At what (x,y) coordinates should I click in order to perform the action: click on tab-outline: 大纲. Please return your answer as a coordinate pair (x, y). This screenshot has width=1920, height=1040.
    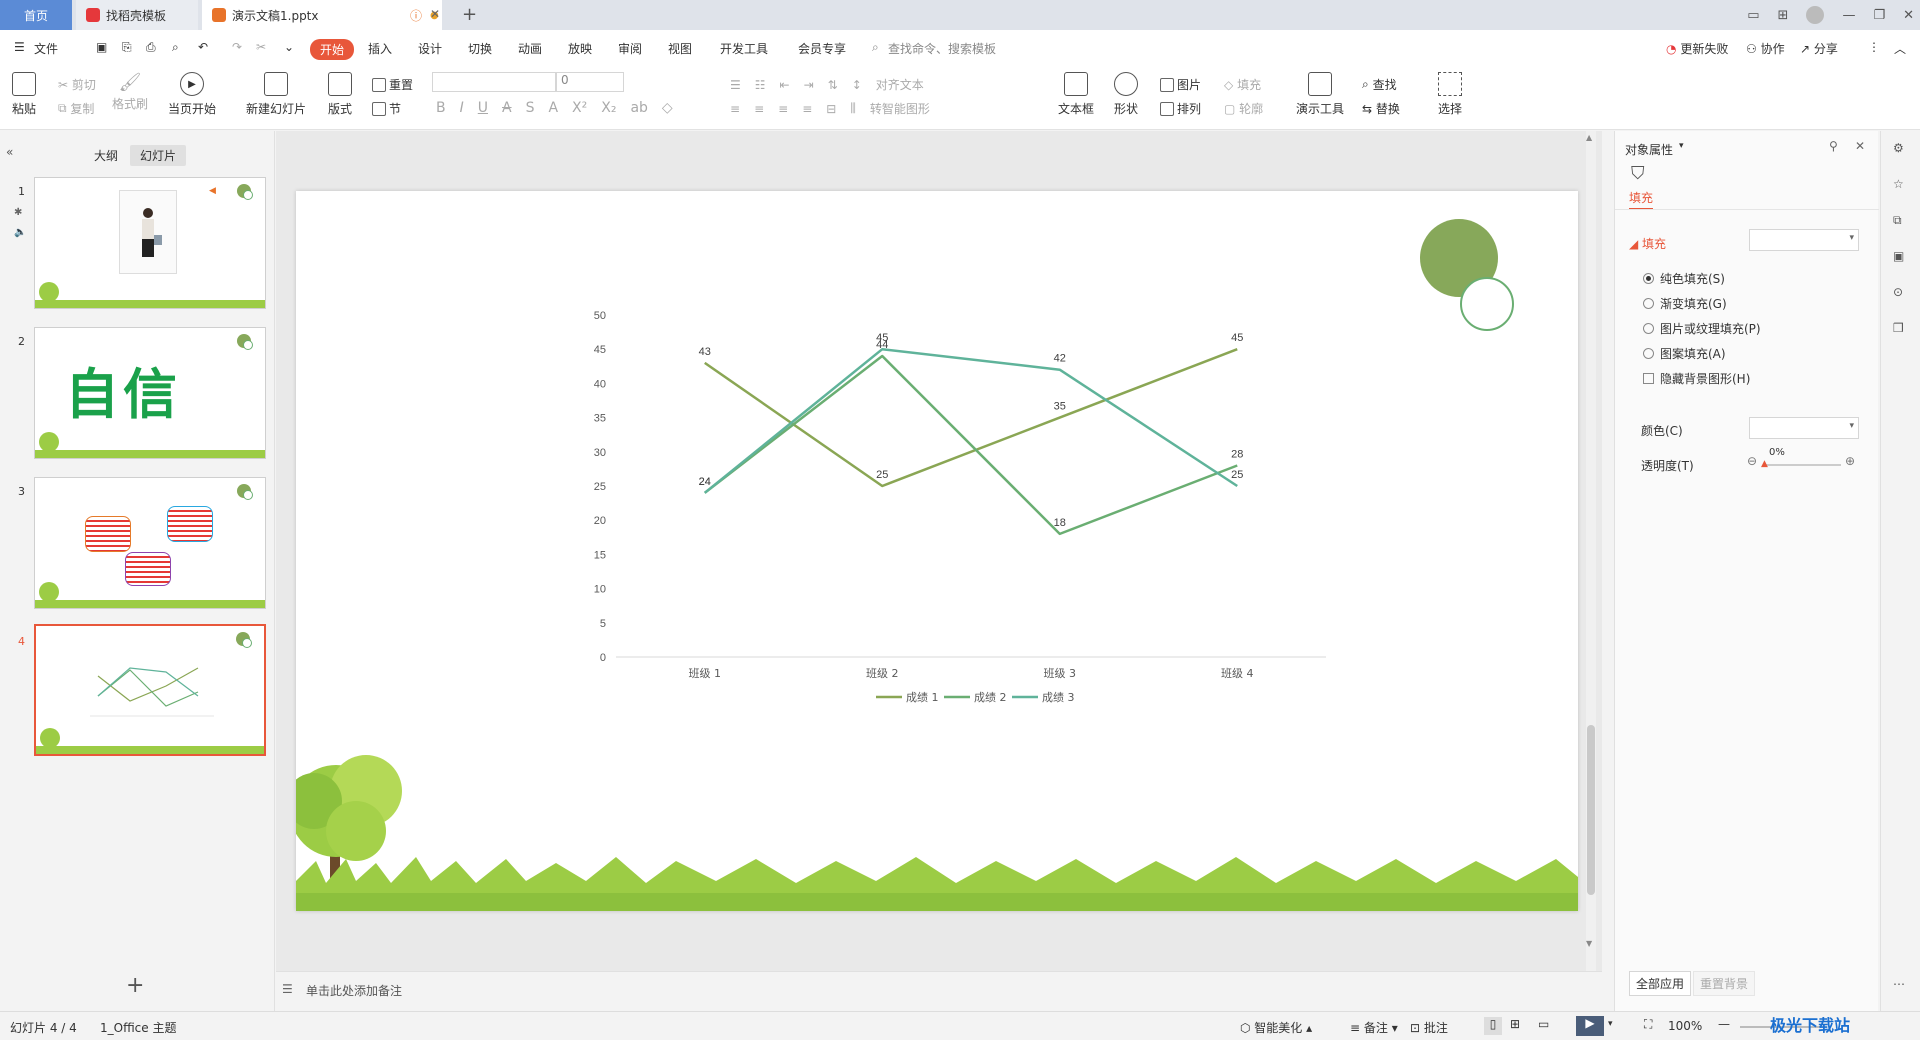
    Looking at the image, I should click on (106, 155).